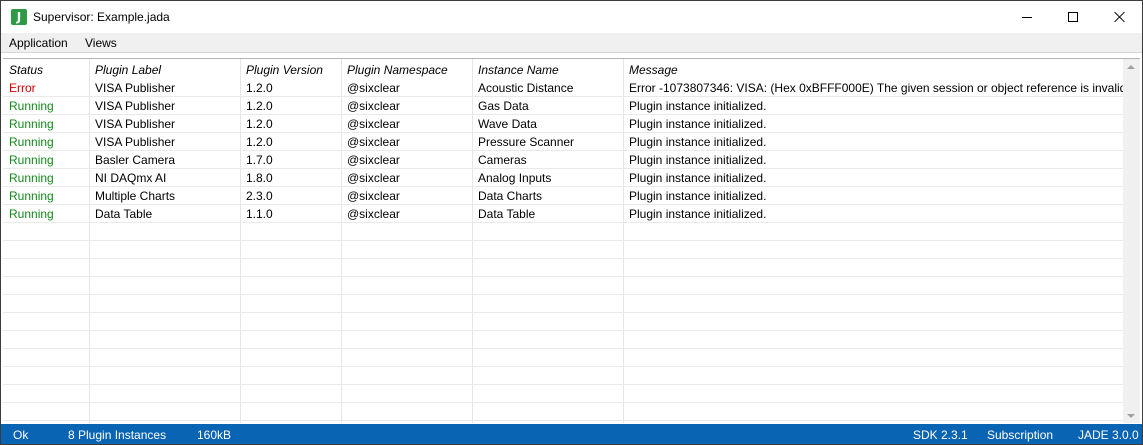 The height and width of the screenshot is (445, 1143). Describe the element at coordinates (259, 196) in the screenshot. I see `cell-plugin-version: 2.3.0` at that location.